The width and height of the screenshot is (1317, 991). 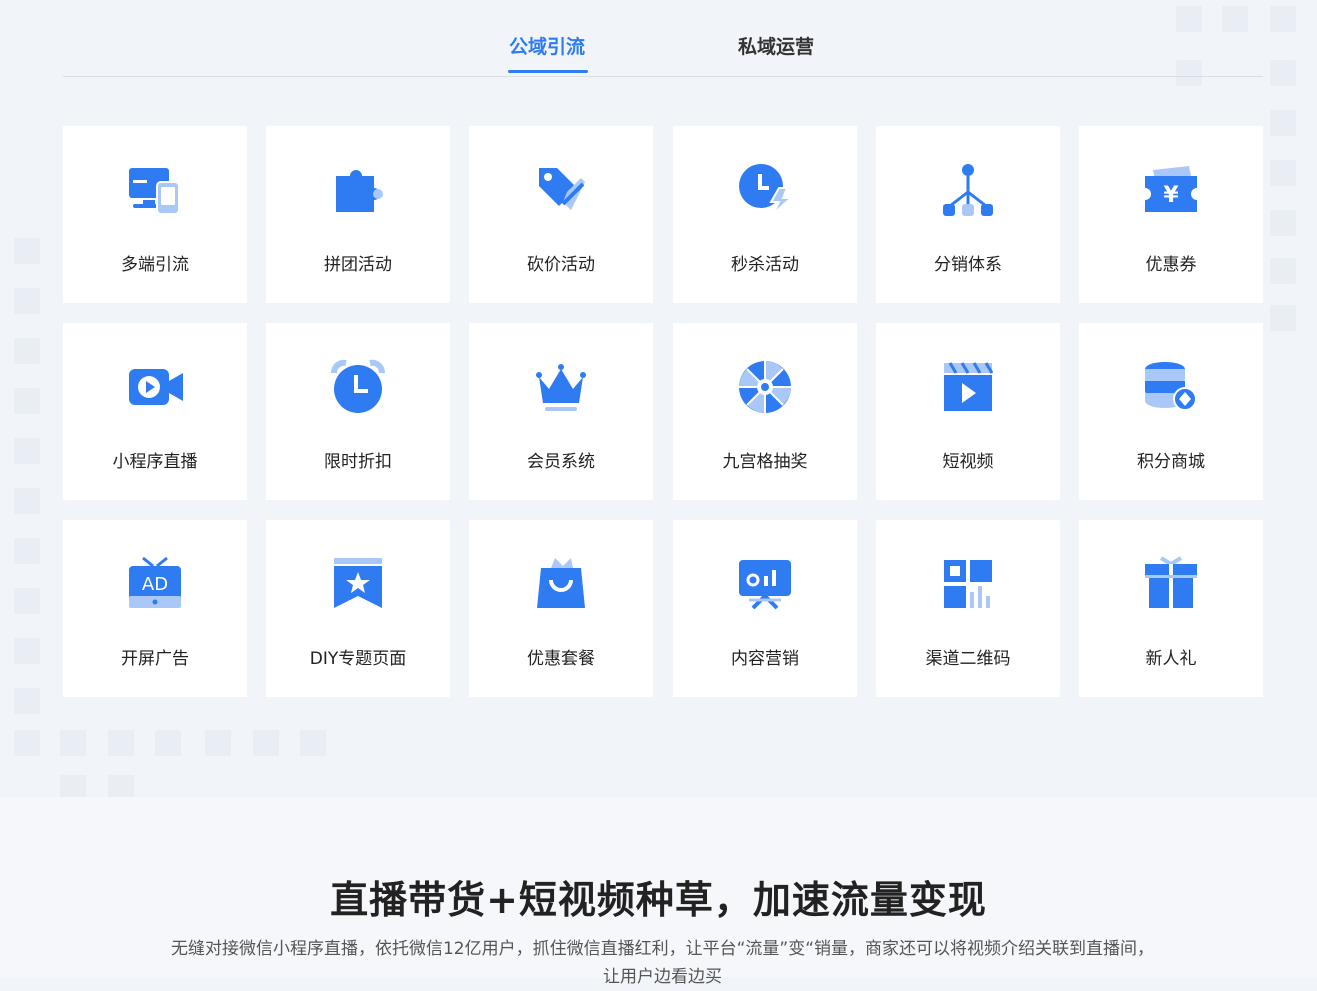 What do you see at coordinates (765, 659) in the screenshot?
I see `feature-label: 内容营销` at bounding box center [765, 659].